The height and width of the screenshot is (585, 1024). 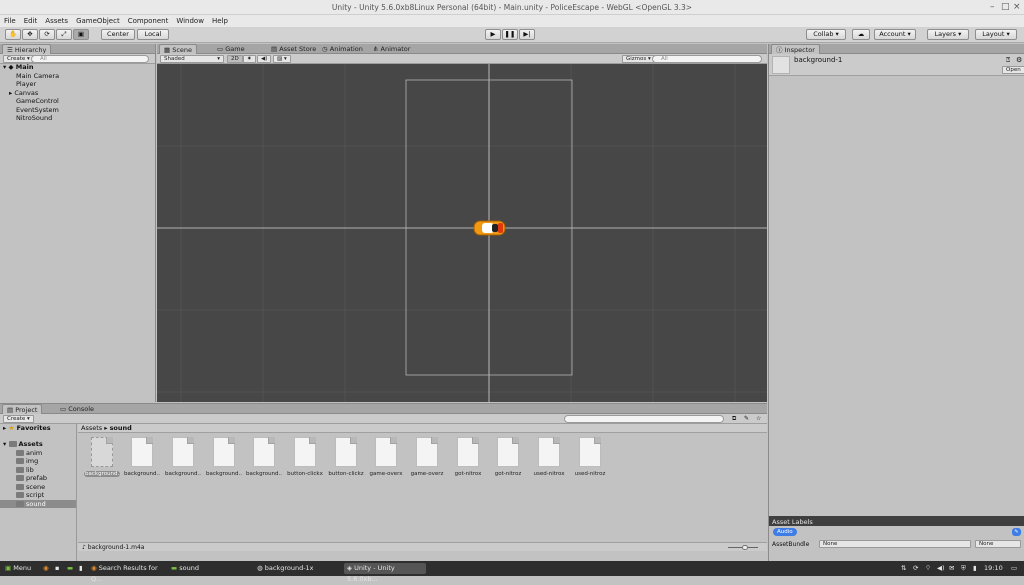 What do you see at coordinates (948, 34) in the screenshot?
I see `layers-dropdown: Layers ▾` at bounding box center [948, 34].